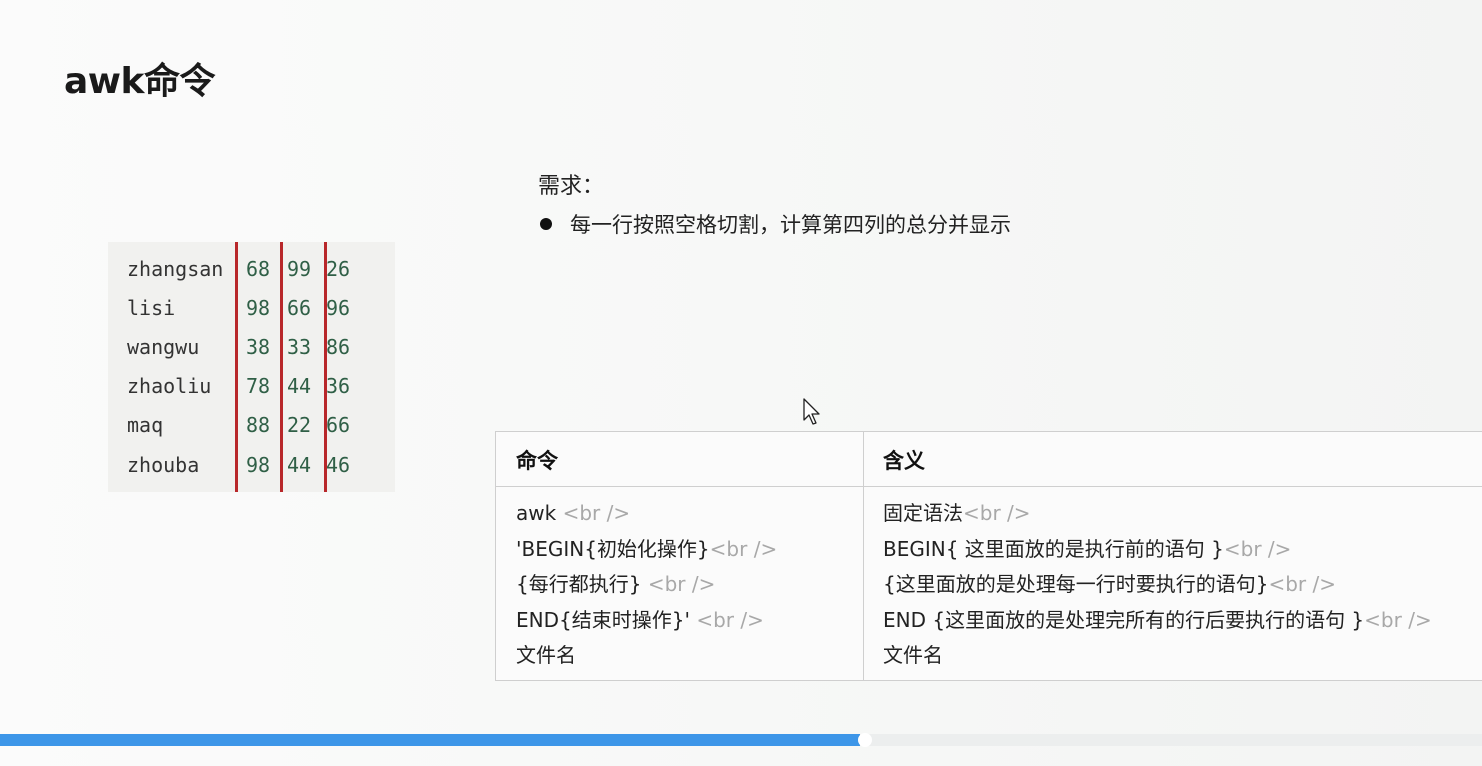  What do you see at coordinates (957, 513) in the screenshot?
I see `meaning-line: 固定语法<br />` at bounding box center [957, 513].